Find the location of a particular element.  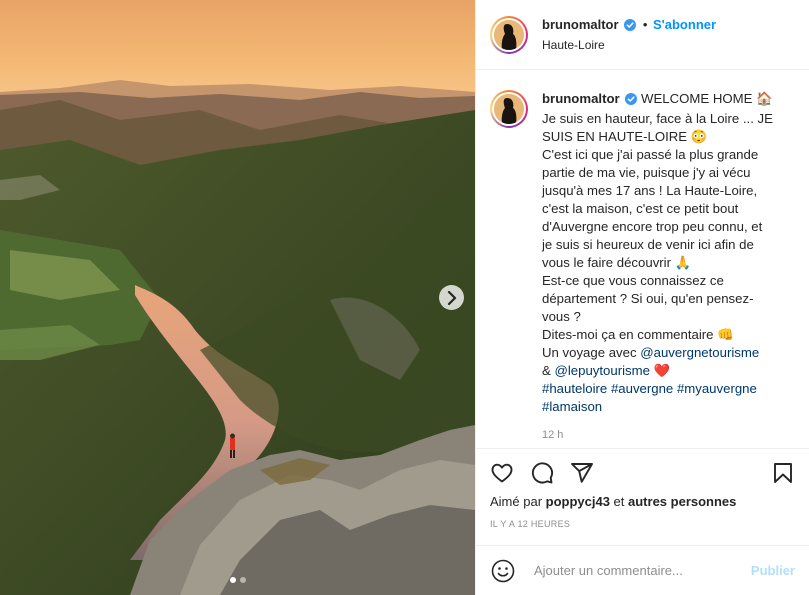

caption-line: vous ? is located at coordinates (561, 316).